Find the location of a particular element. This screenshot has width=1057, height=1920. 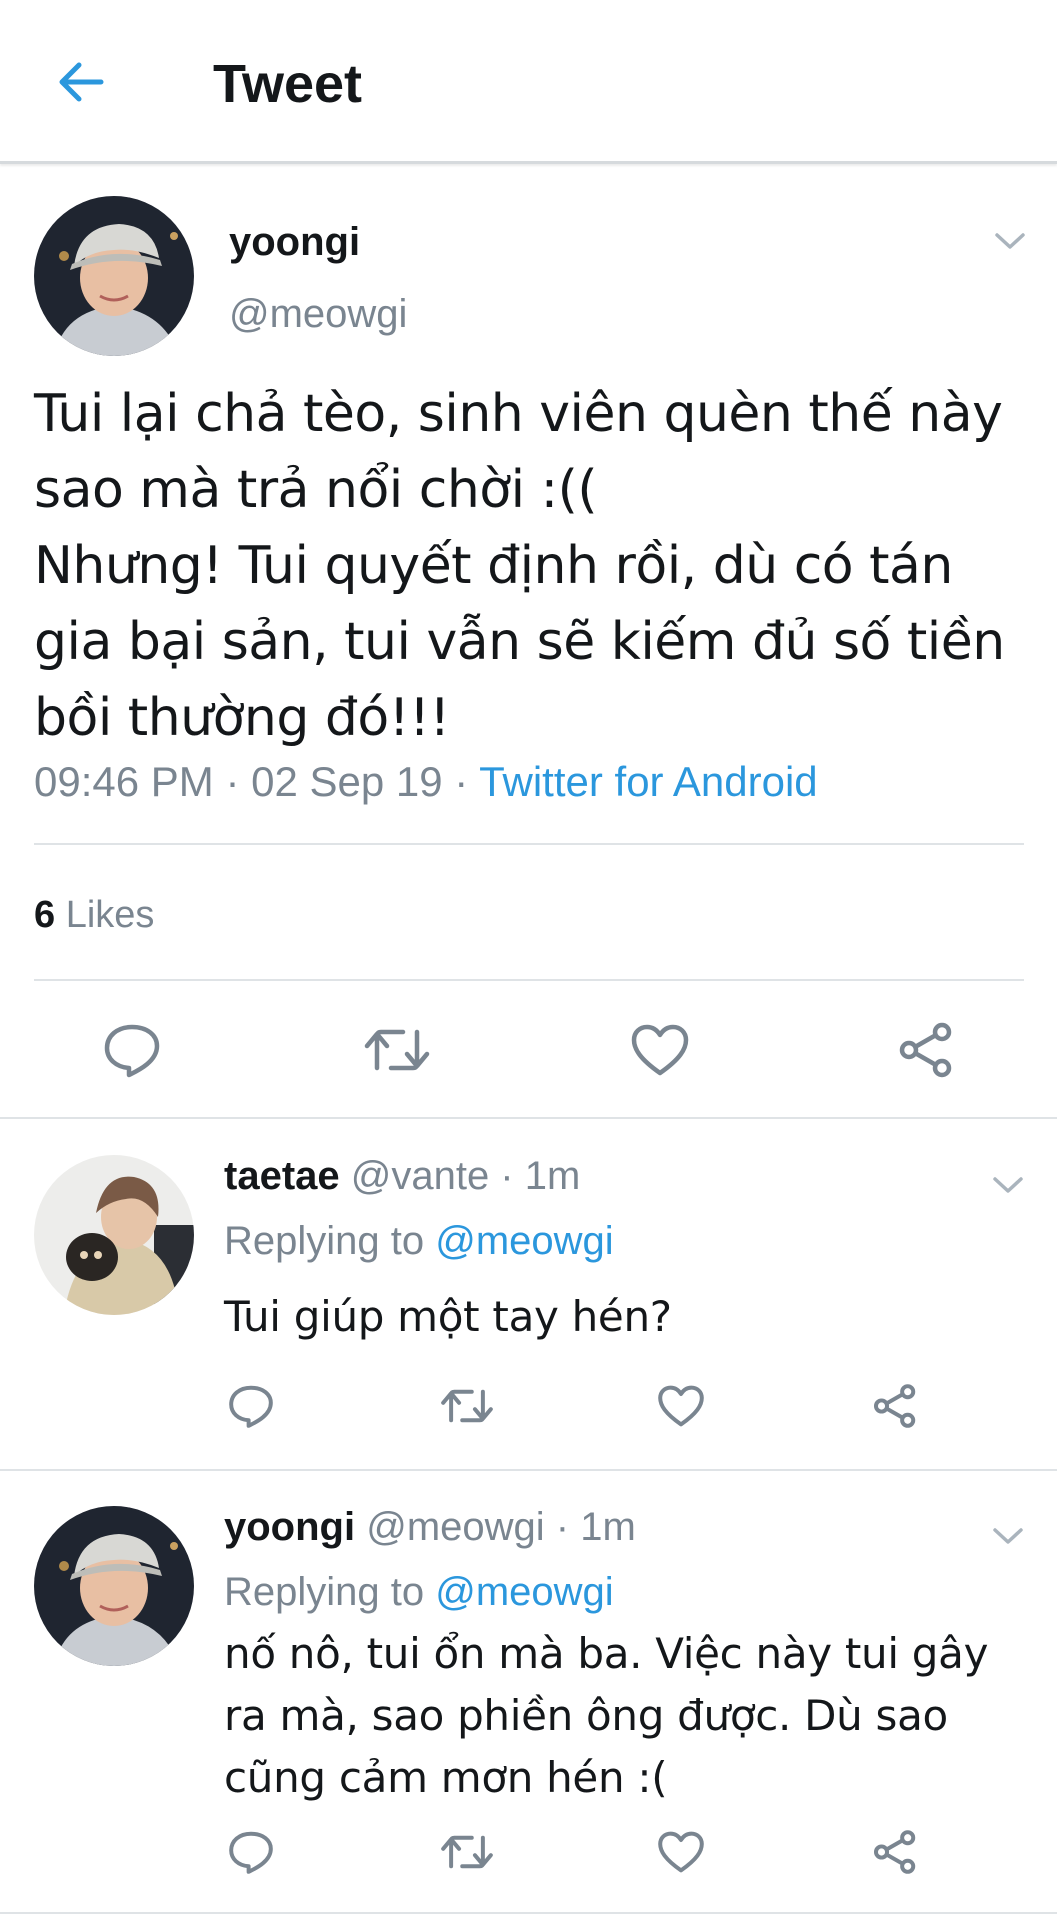

top-app-bar: Tweet is located at coordinates (528, 82).